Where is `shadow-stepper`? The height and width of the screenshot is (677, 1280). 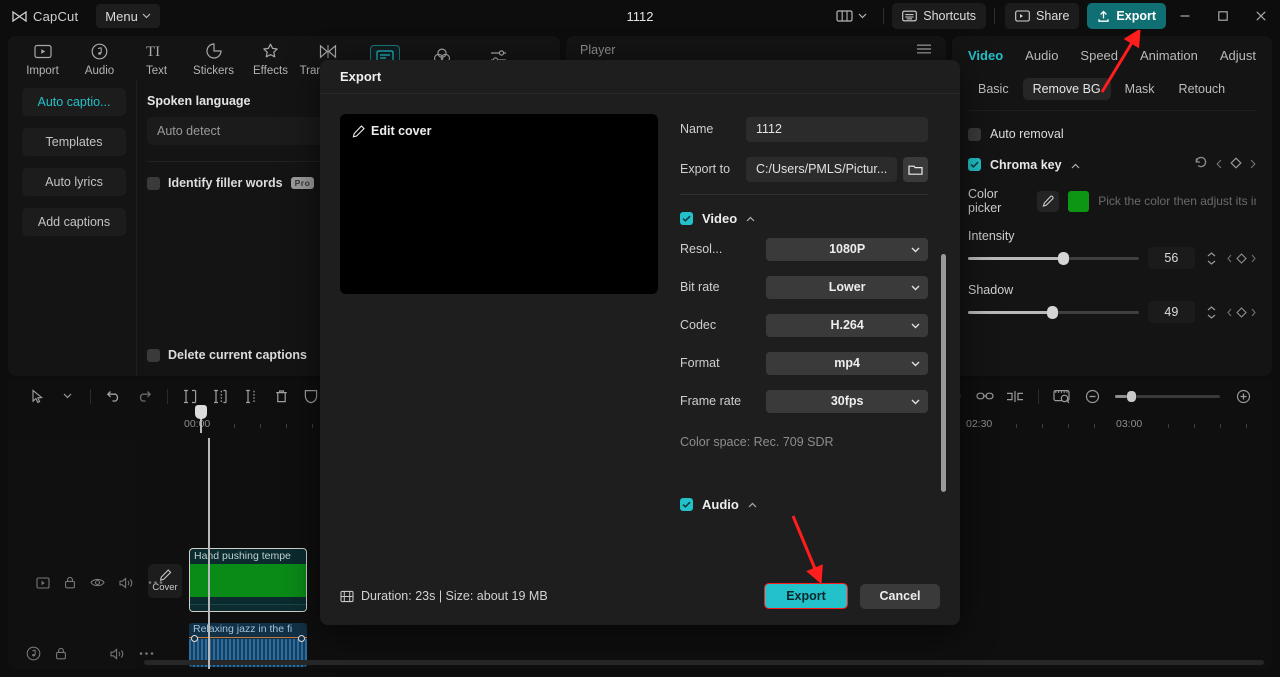
shadow-stepper is located at coordinates (1211, 312).